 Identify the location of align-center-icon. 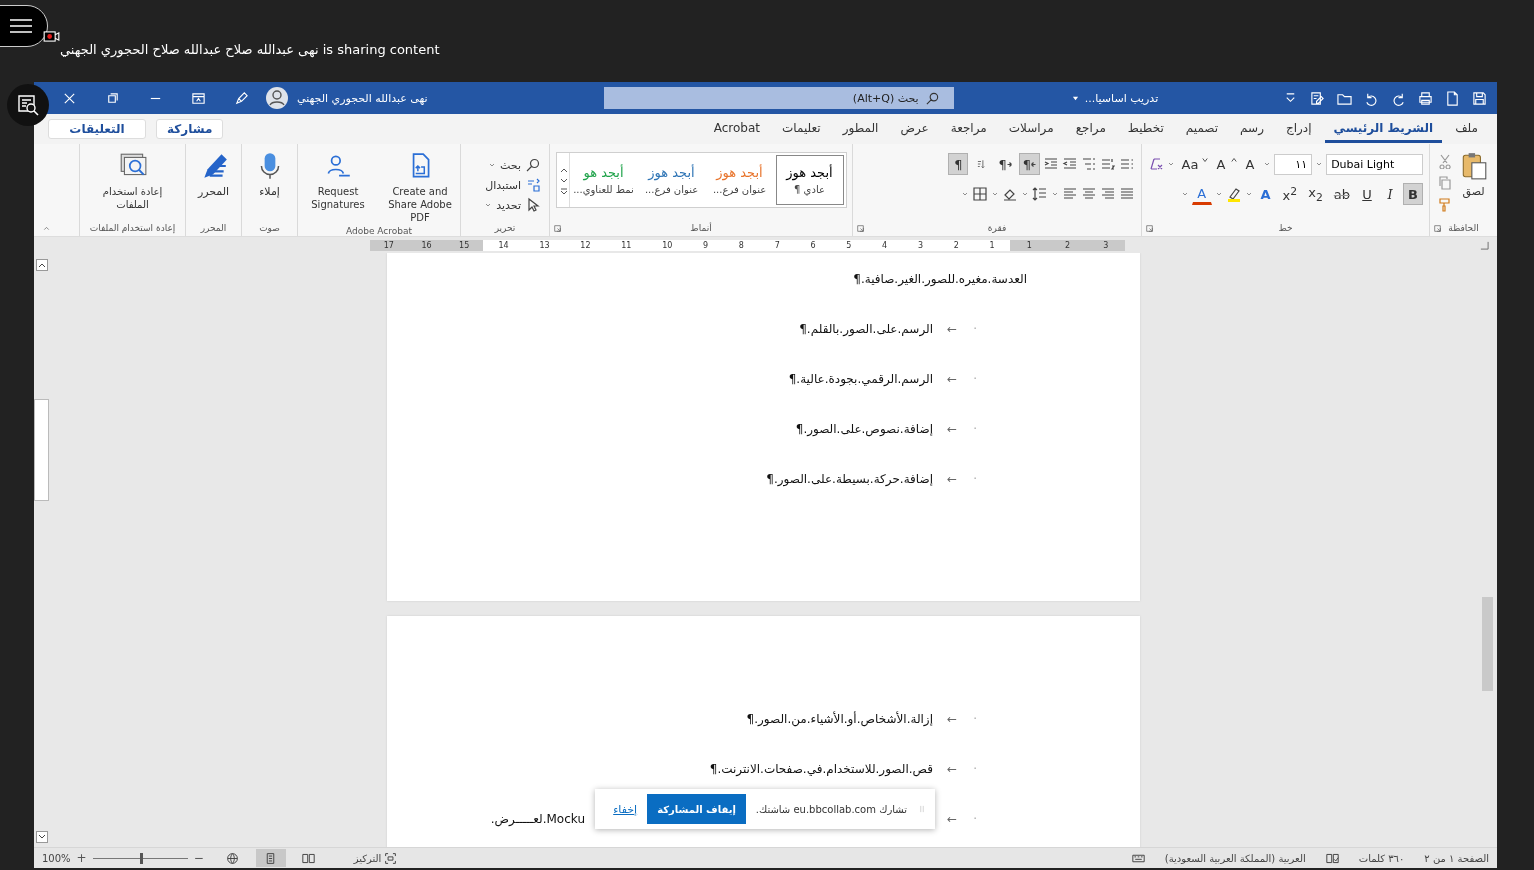
(1089, 194).